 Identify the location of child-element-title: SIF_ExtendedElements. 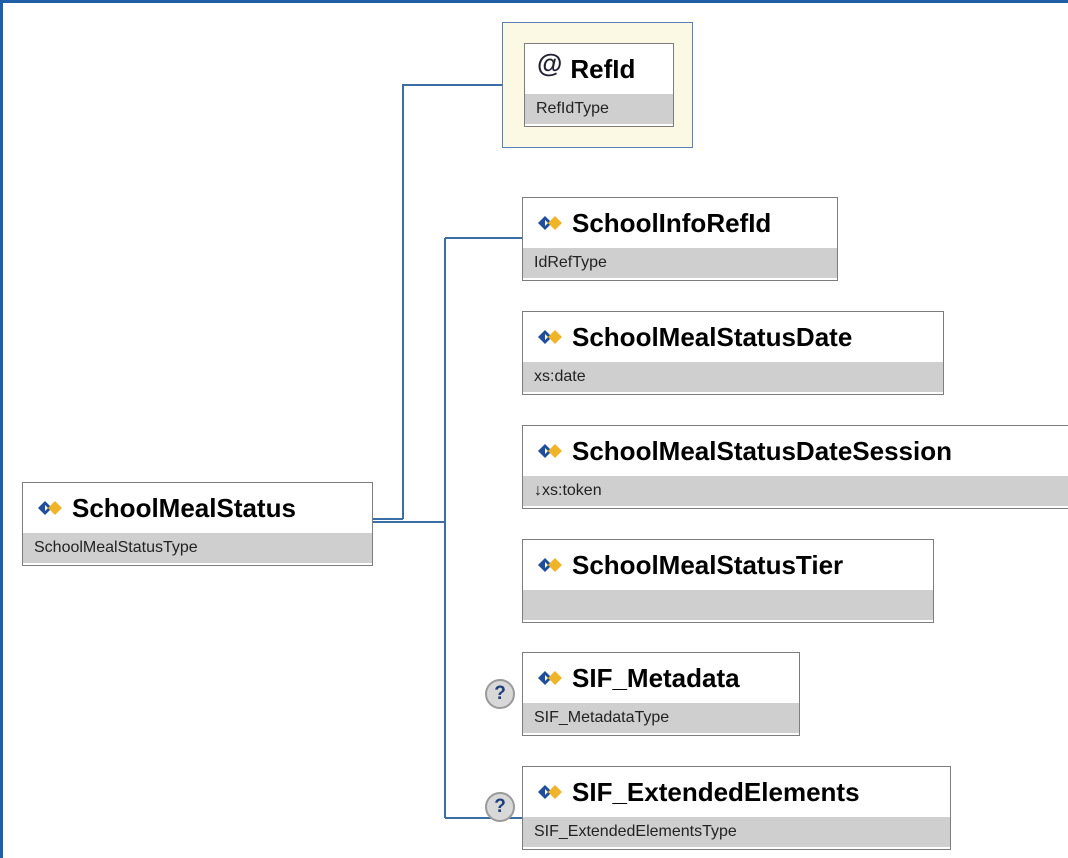
(736, 792).